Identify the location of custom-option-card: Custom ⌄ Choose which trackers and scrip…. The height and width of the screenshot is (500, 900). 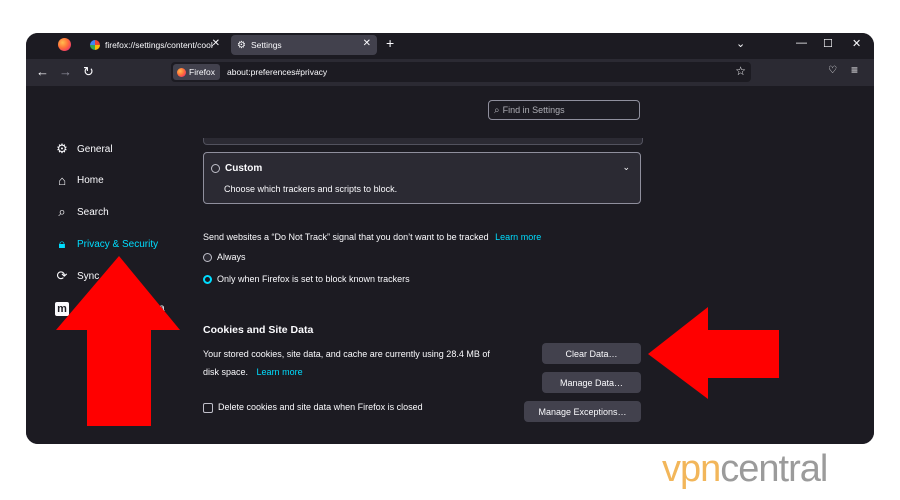
(422, 178).